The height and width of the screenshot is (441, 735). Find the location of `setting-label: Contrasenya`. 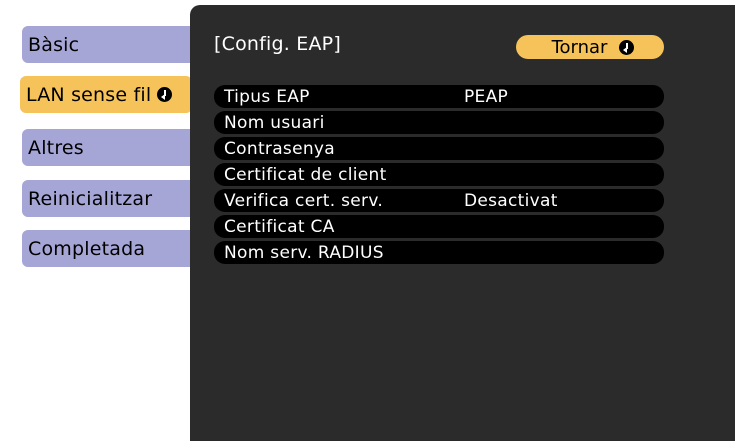

setting-label: Contrasenya is located at coordinates (279, 148).